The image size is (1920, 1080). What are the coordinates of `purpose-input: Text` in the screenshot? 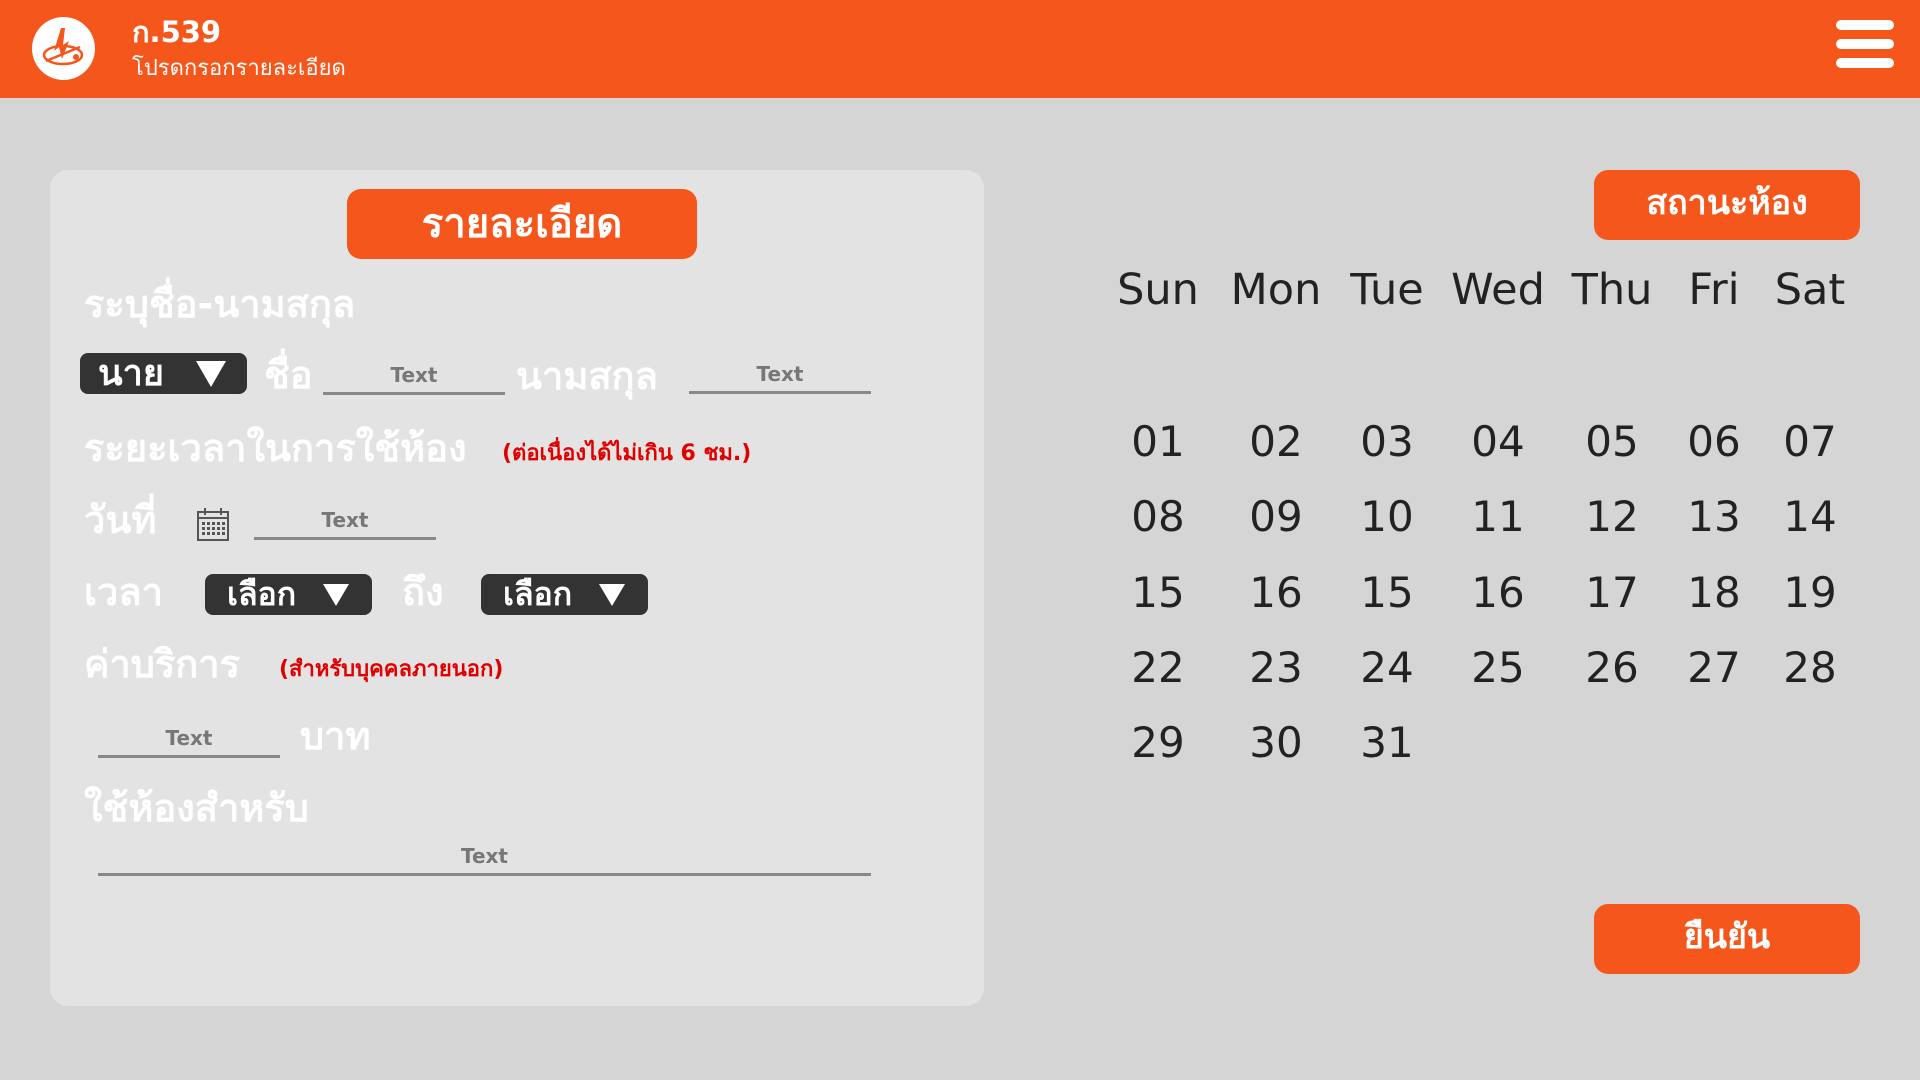 It's located at (484, 856).